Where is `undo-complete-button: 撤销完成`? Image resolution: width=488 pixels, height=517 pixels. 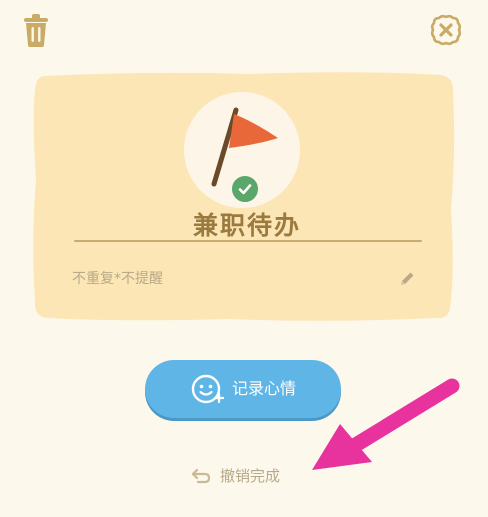 undo-complete-button: 撤销完成 is located at coordinates (235, 476).